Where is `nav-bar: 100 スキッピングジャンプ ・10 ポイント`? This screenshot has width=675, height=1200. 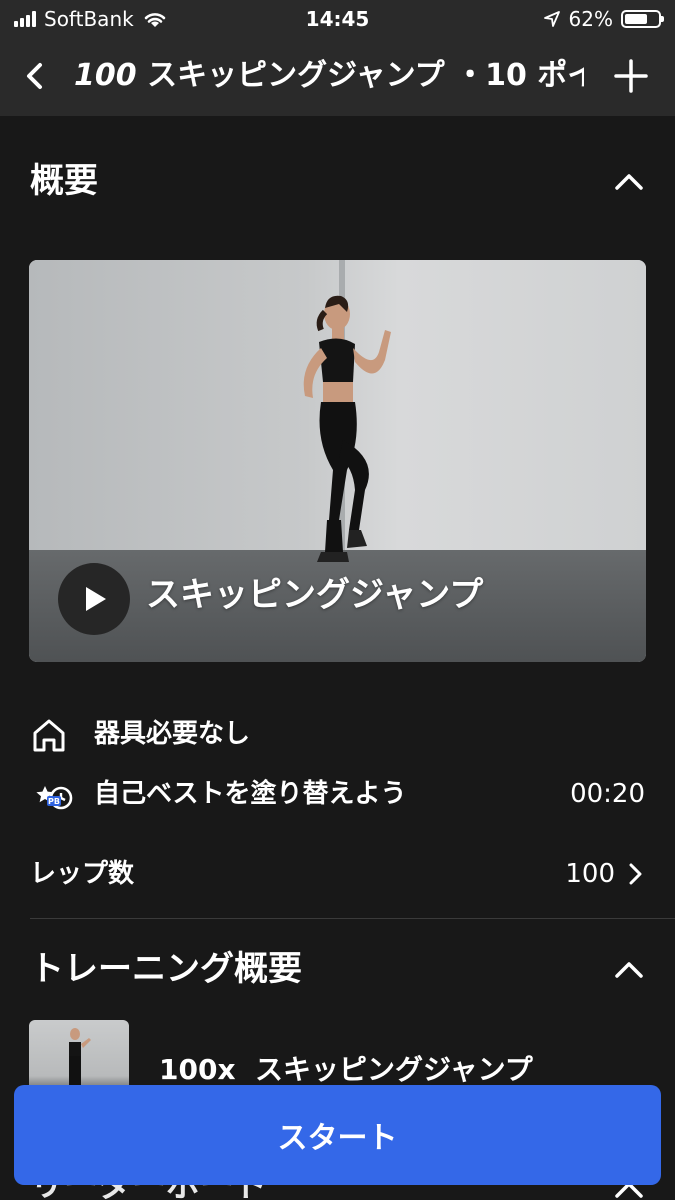 nav-bar: 100 スキッピングジャンプ ・10 ポイント is located at coordinates (337, 78).